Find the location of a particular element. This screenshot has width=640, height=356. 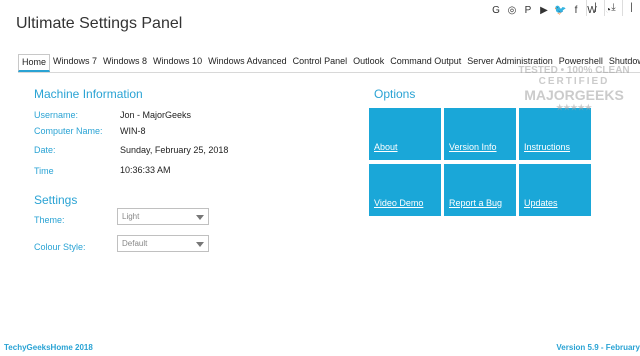

instagram-icon: ◎ is located at coordinates (512, 11).